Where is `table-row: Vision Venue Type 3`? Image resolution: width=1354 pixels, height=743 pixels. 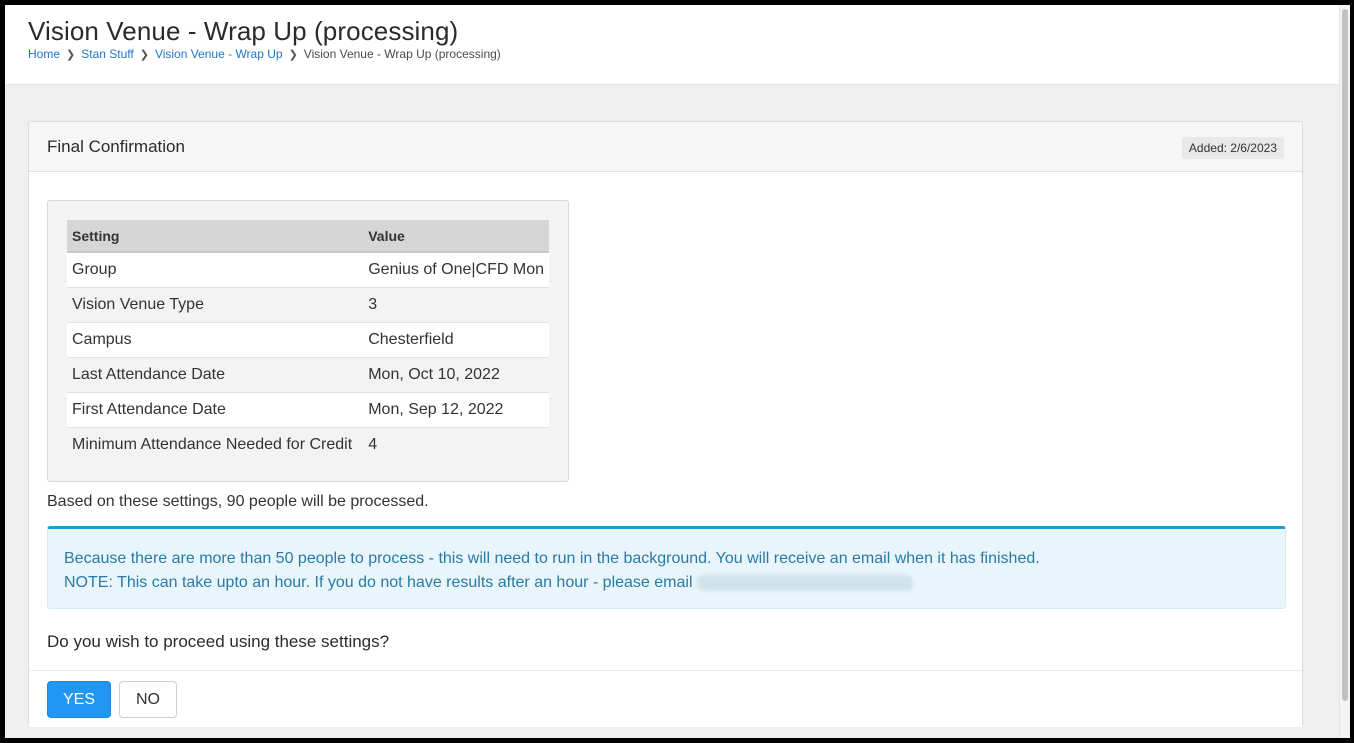
table-row: Vision Venue Type 3 is located at coordinates (308, 304).